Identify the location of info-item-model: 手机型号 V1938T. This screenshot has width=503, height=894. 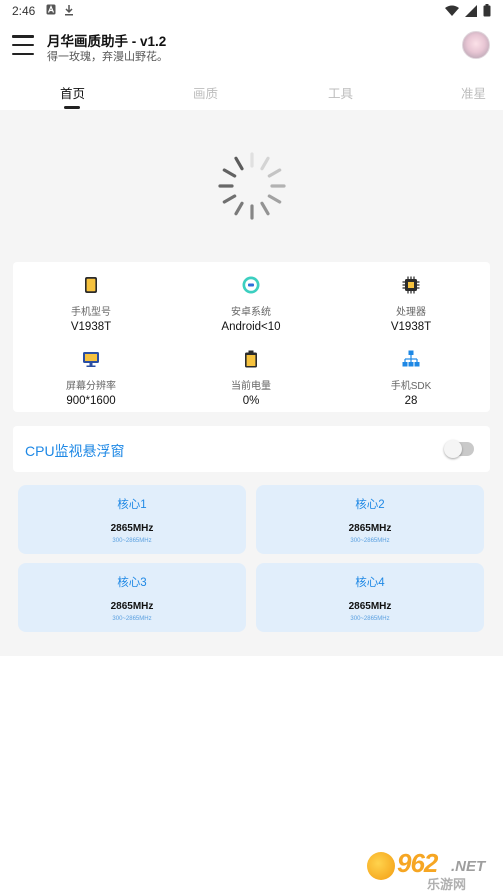
(91, 304).